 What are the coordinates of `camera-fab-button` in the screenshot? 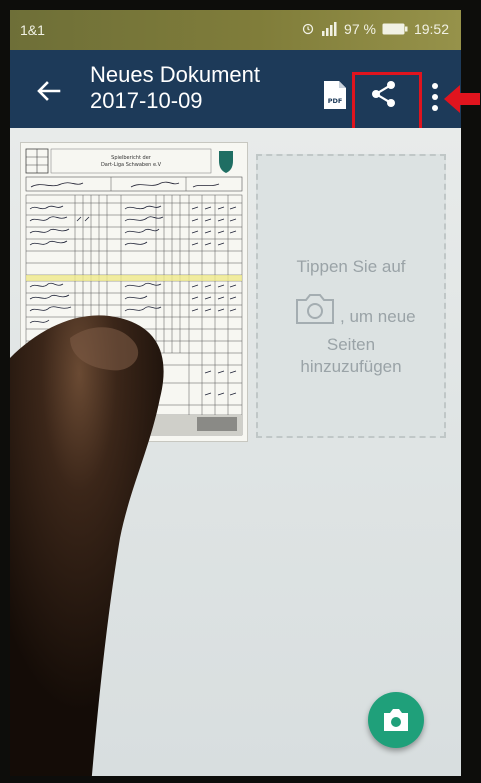 It's located at (396, 720).